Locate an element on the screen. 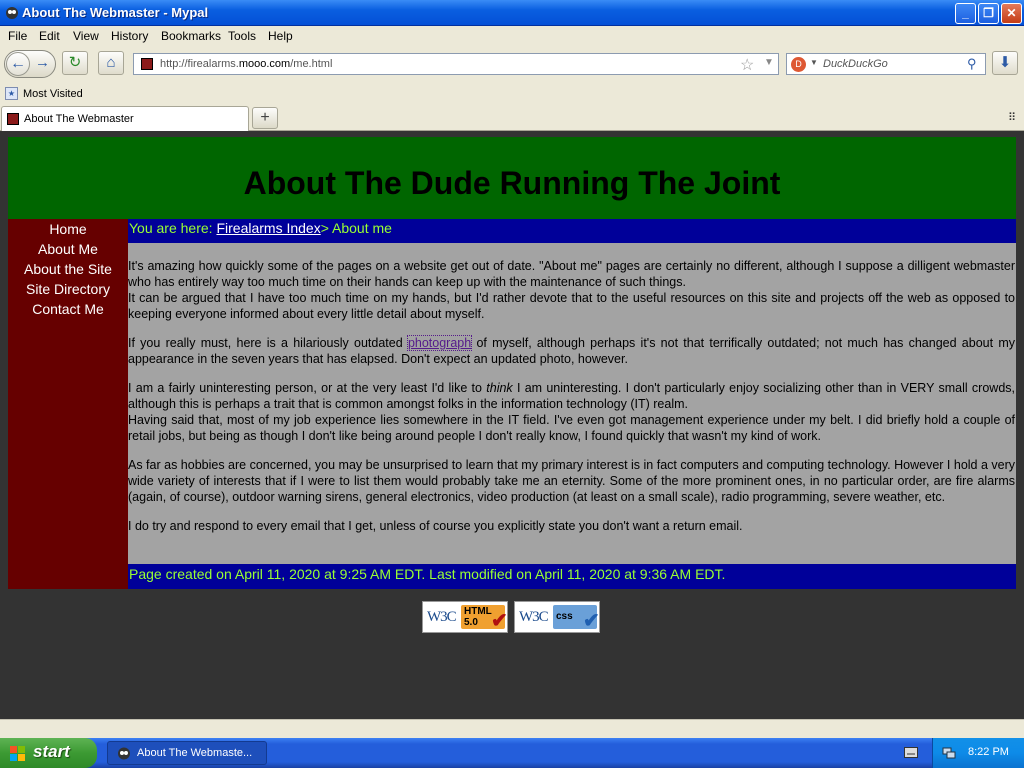  window-title: About The Webmaster - Mypal is located at coordinates (115, 12).